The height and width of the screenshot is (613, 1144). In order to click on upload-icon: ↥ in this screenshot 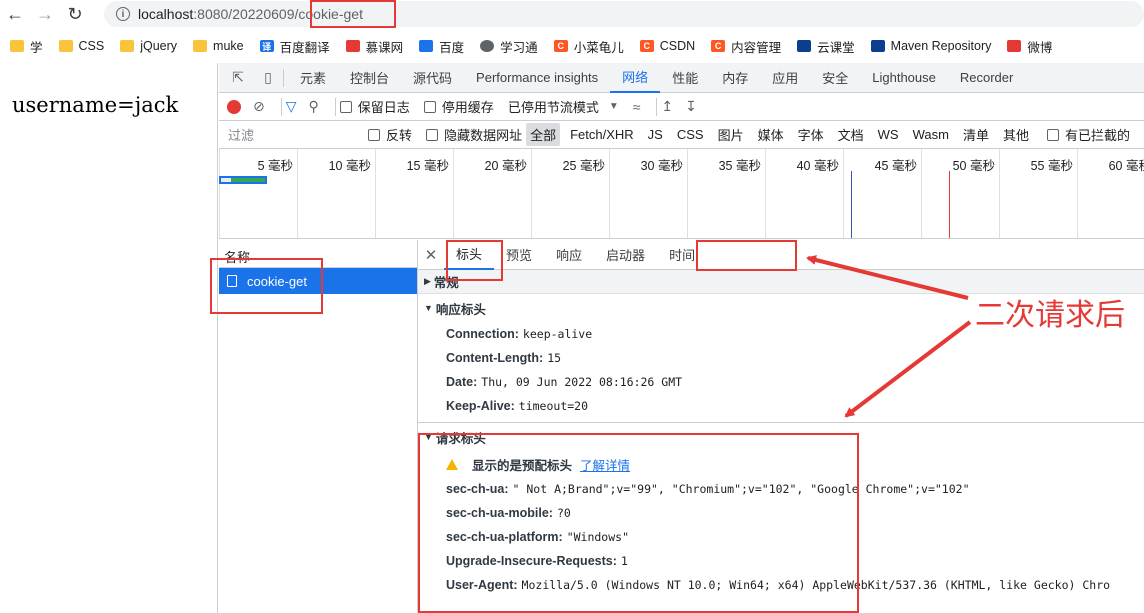, I will do `click(667, 106)`.